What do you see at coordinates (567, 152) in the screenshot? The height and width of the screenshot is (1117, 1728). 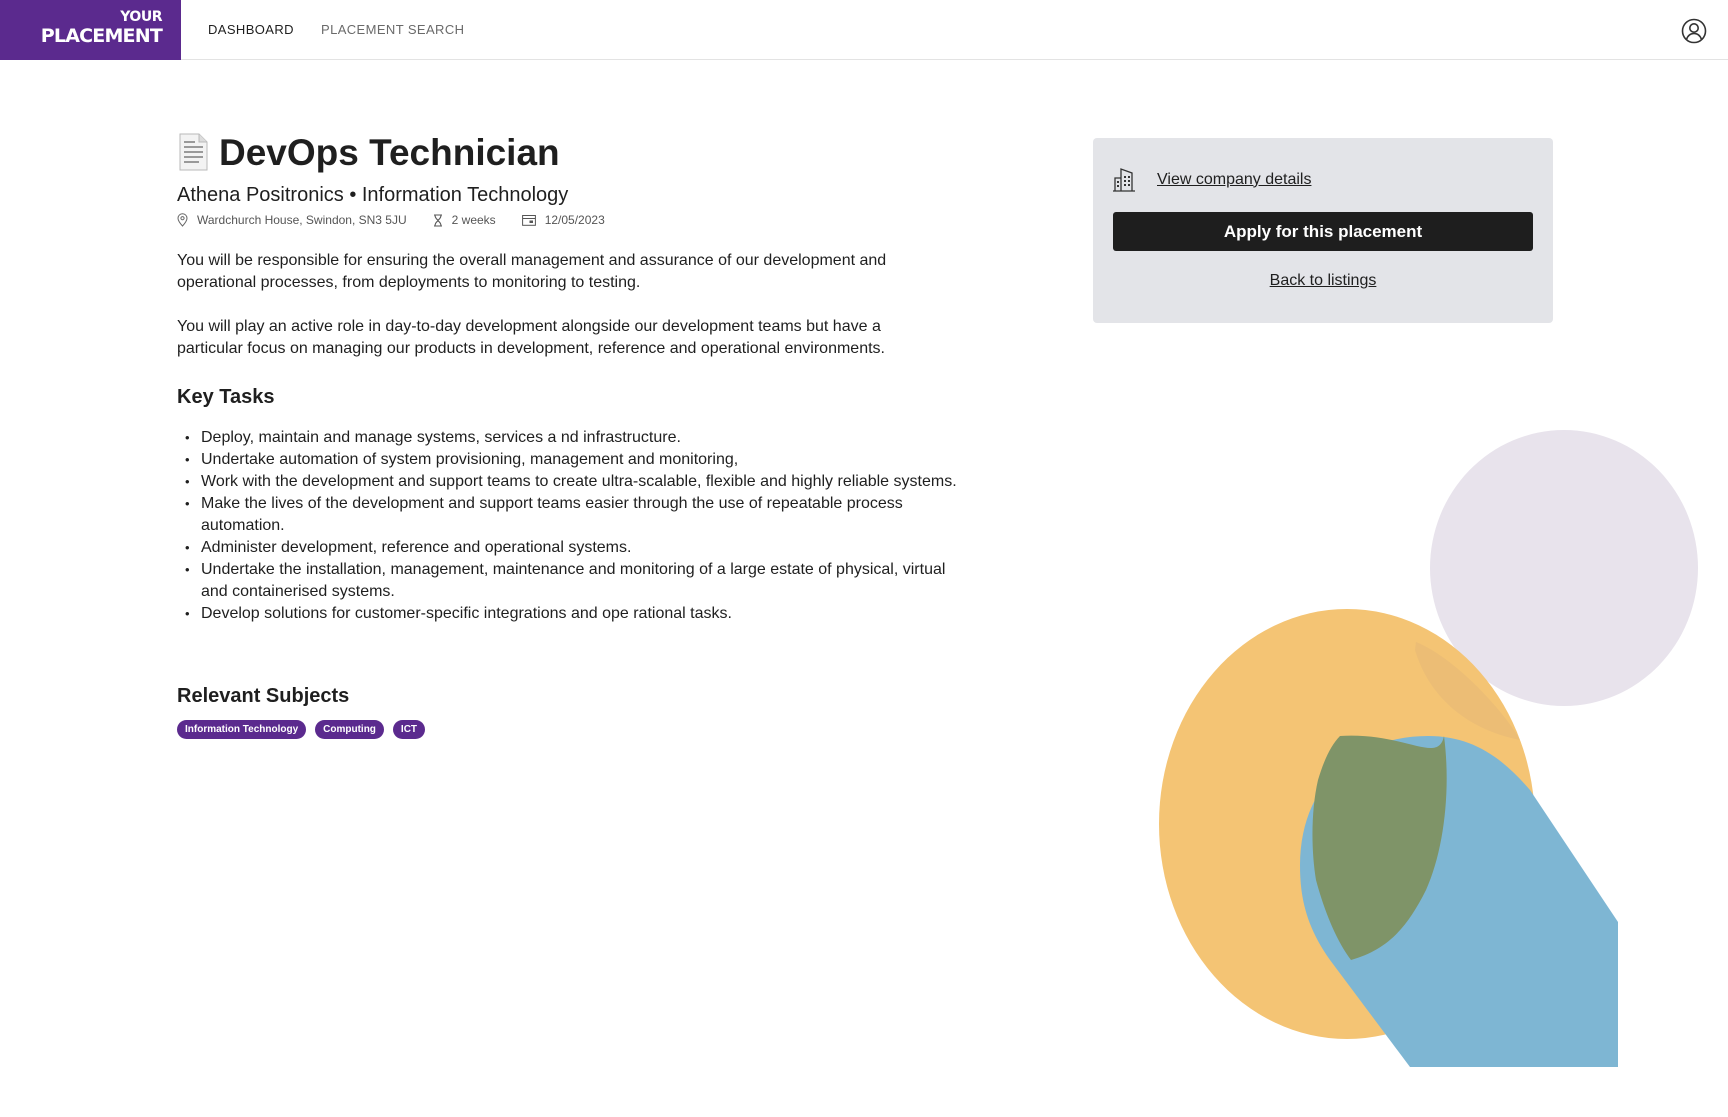 I see `title-row: DevOps Technician` at bounding box center [567, 152].